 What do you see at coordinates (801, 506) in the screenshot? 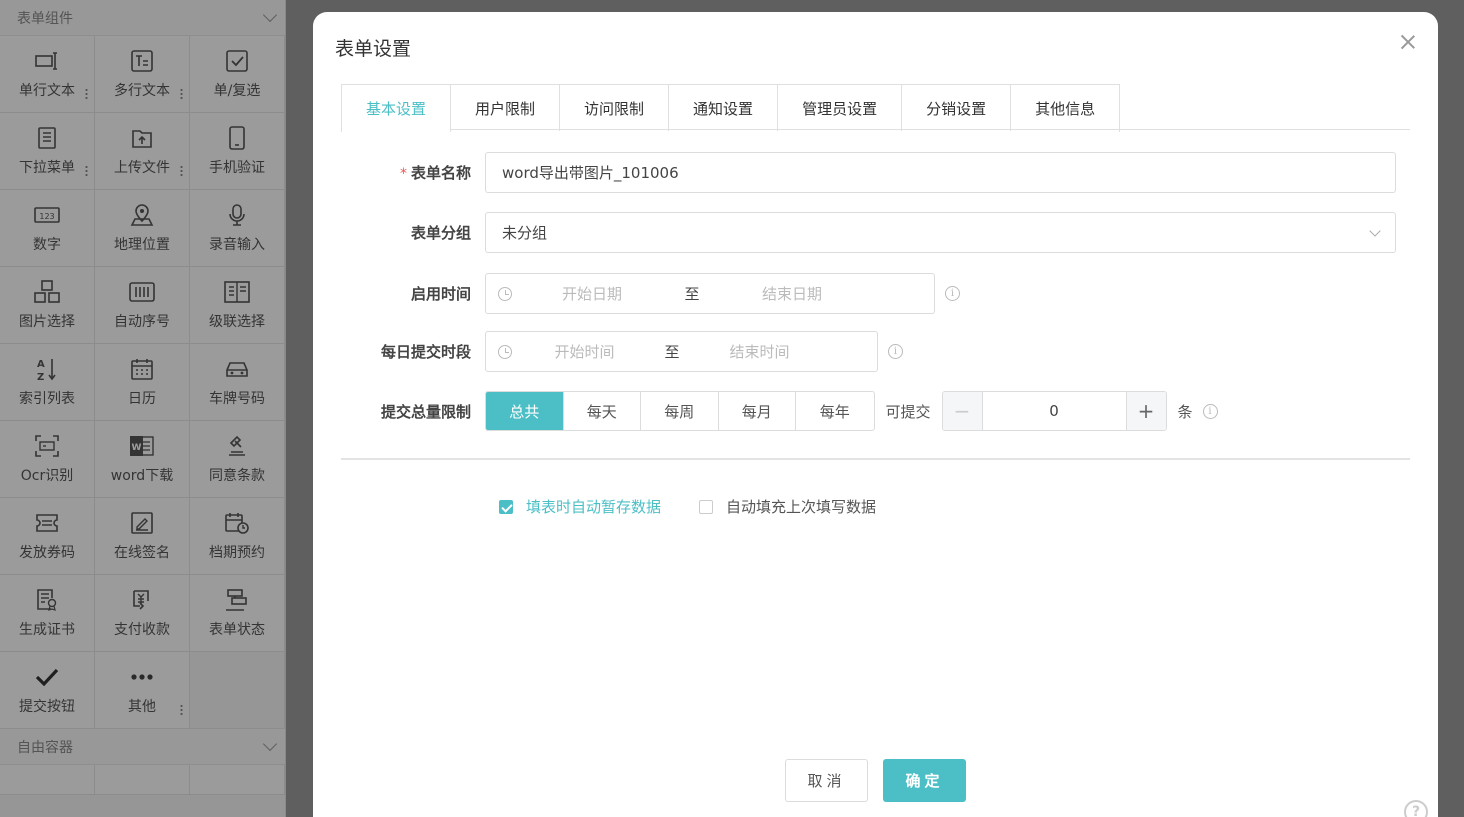
I see `auto-fill-label: 自动填充上次填写数据` at bounding box center [801, 506].